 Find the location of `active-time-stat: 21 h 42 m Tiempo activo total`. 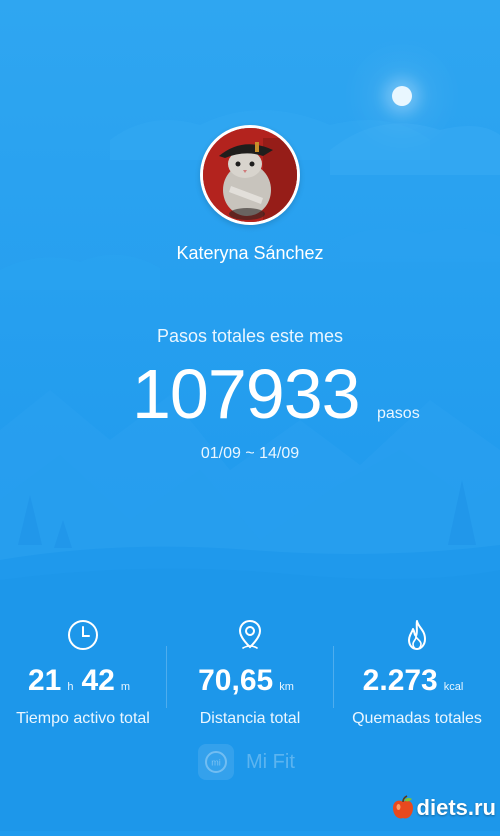

active-time-stat: 21 h 42 m Tiempo activo total is located at coordinates (83, 673).